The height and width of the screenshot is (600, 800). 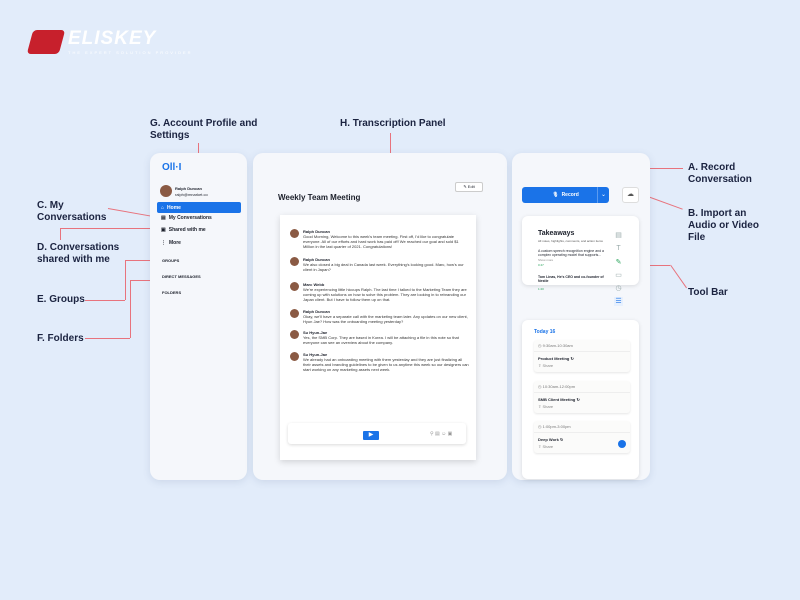 What do you see at coordinates (551, 439) in the screenshot?
I see `event-title: Deep Work ↻` at bounding box center [551, 439].